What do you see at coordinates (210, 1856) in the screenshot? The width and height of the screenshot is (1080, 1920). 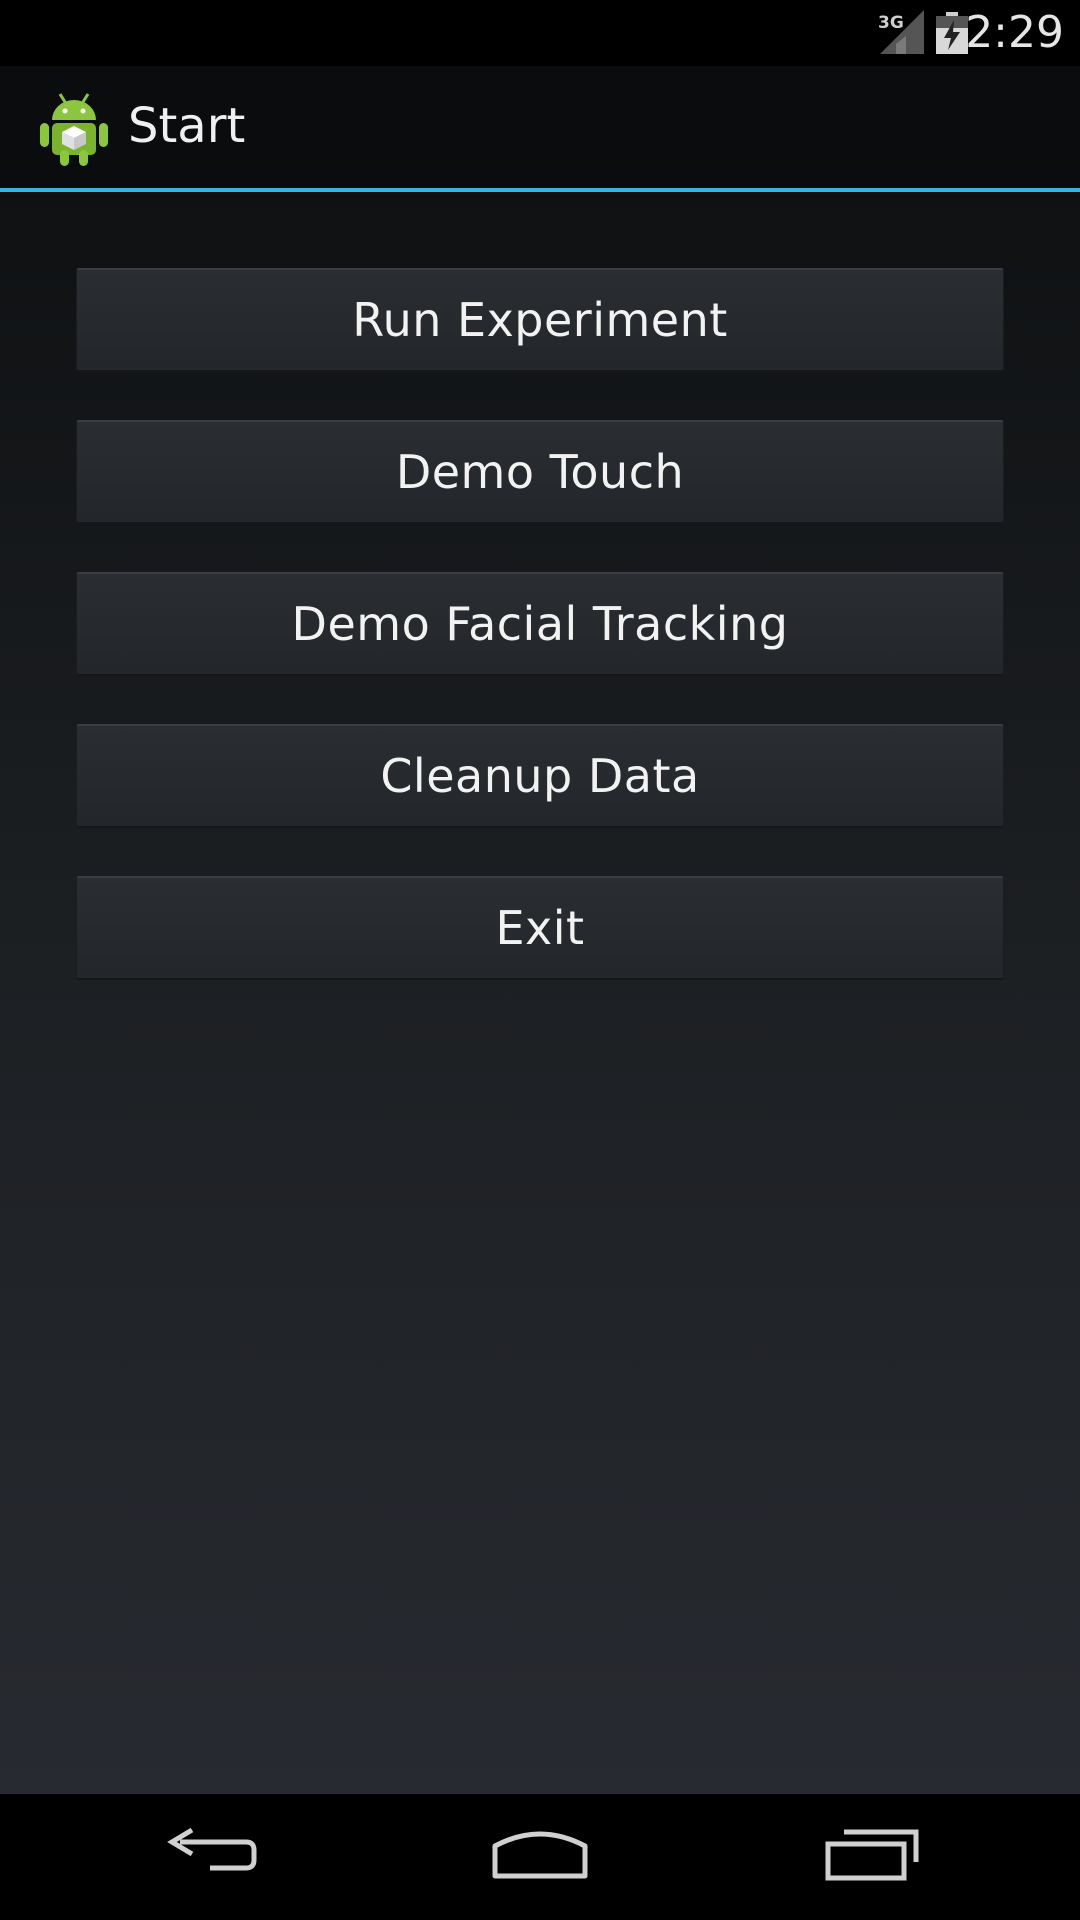 I see `back-icon` at bounding box center [210, 1856].